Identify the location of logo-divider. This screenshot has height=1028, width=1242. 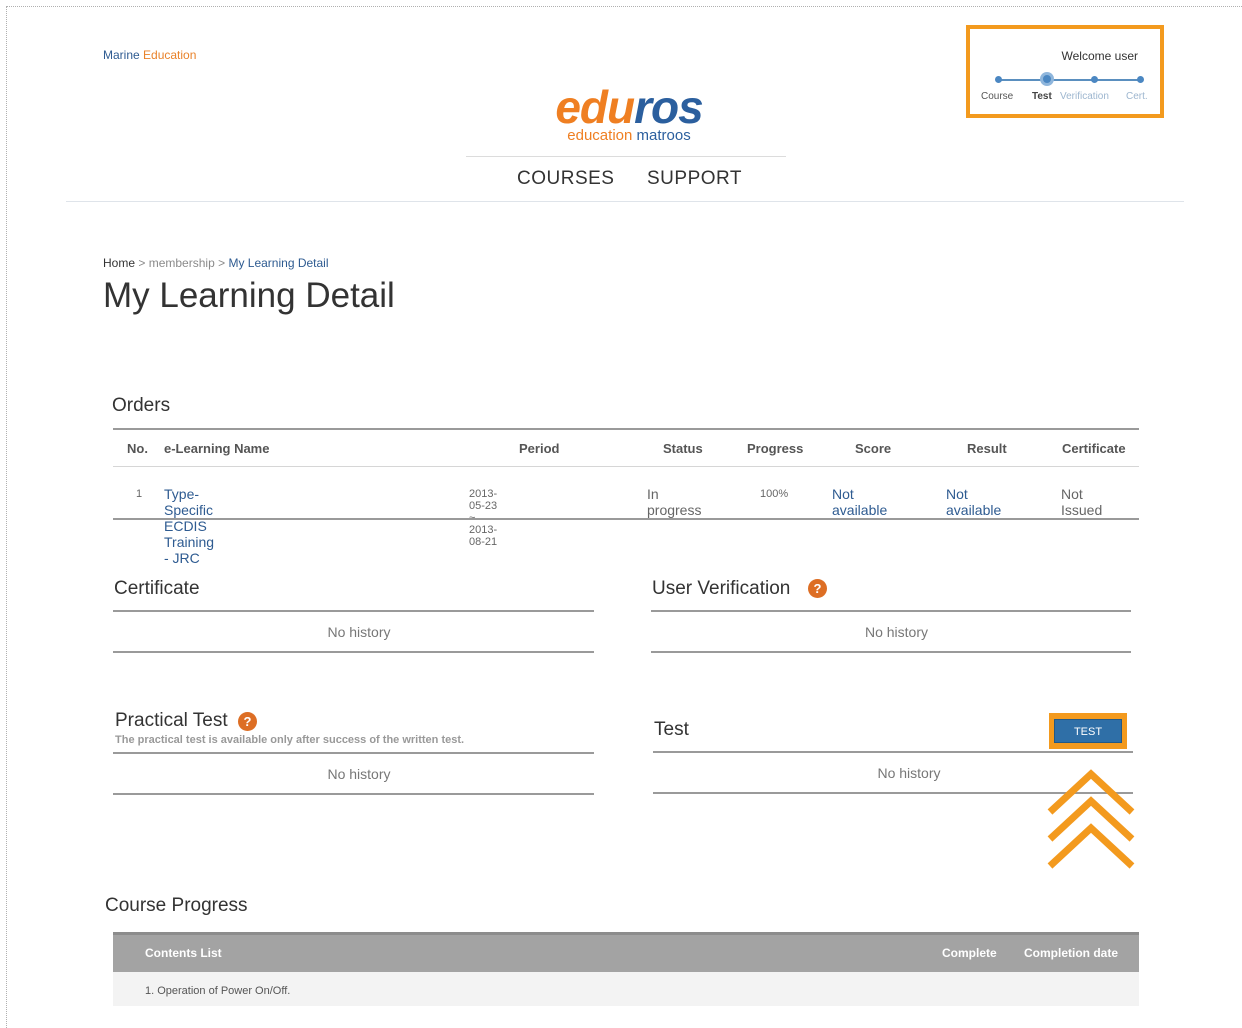
(626, 156).